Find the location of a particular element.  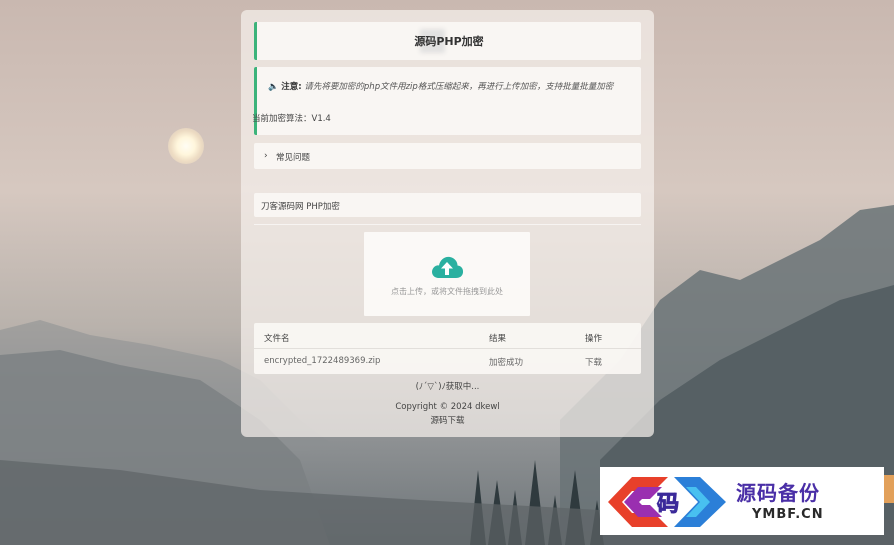

side-widget-tab is located at coordinates (889, 489).